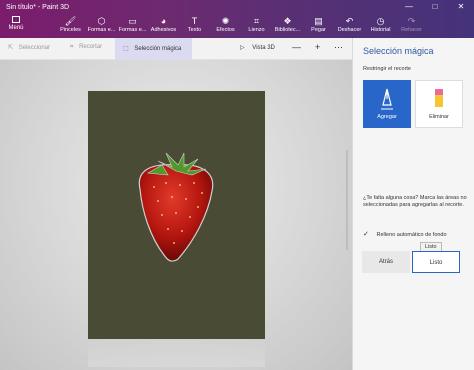 This screenshot has height=370, width=474. I want to click on crop-button: ⌗ Recortar, so click(86, 47).